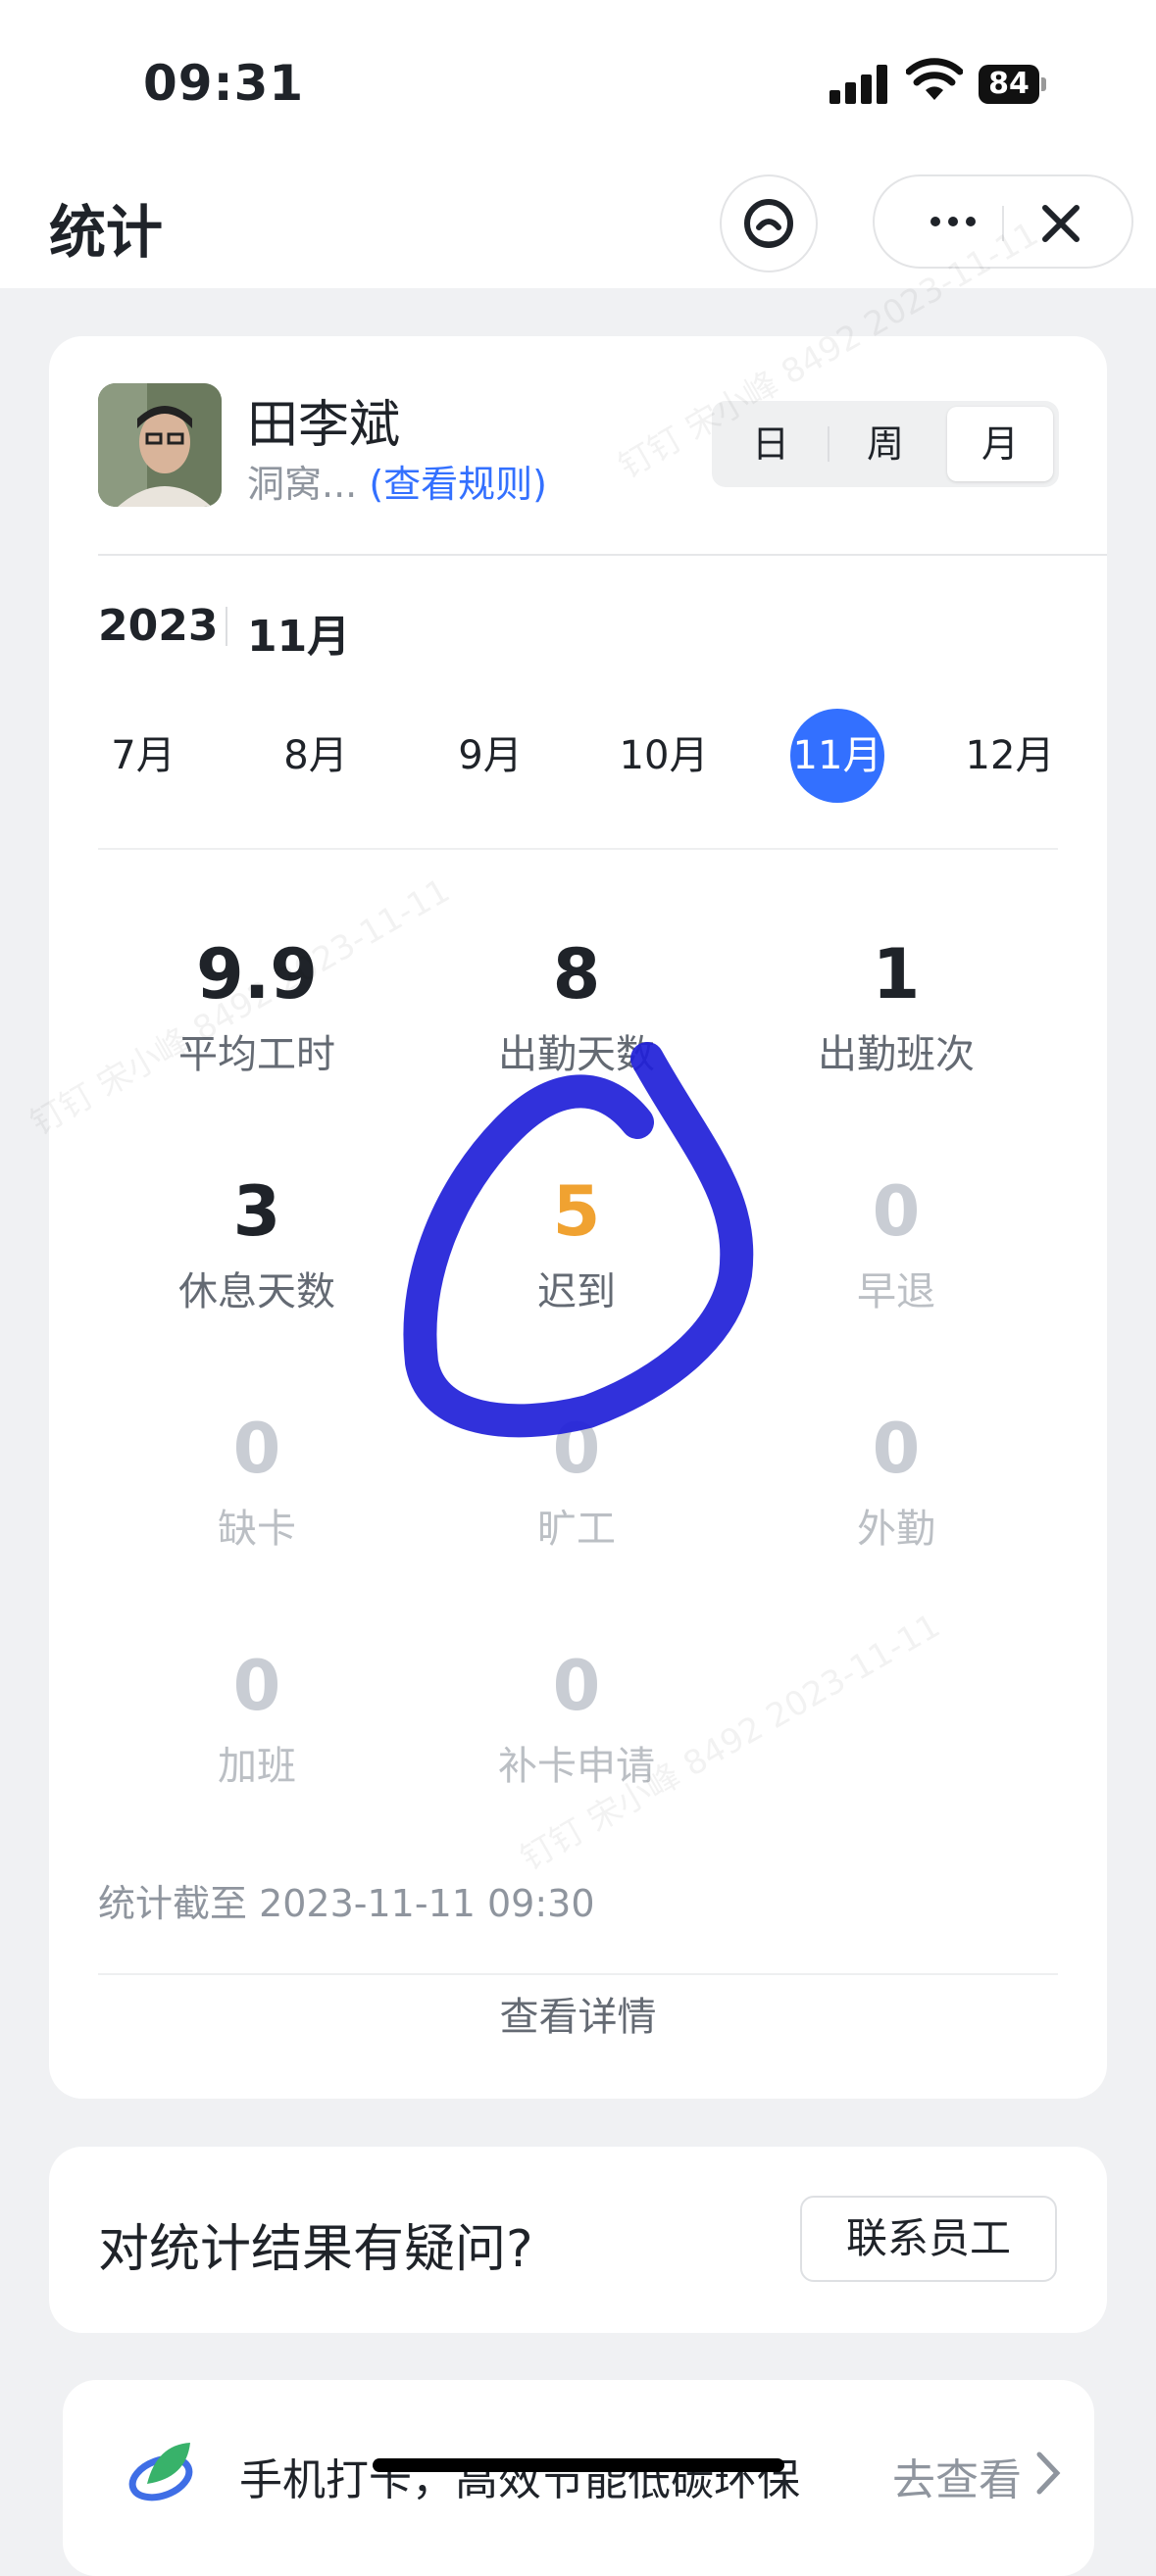 The image size is (1156, 2576). Describe the element at coordinates (160, 2472) in the screenshot. I see `eco-leaf-icon` at that location.